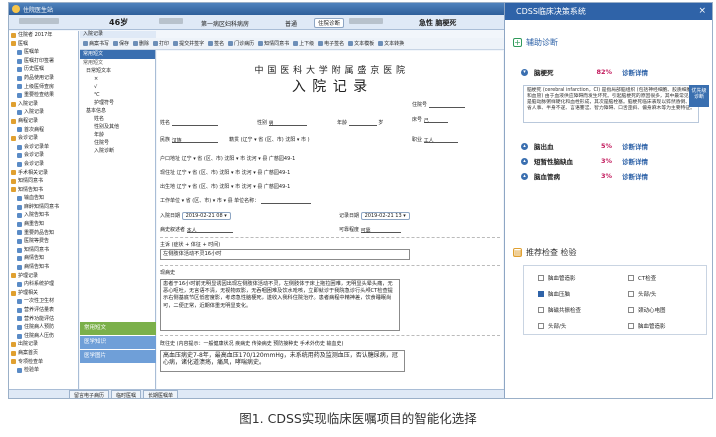 This screenshot has height=437, width=716. Describe the element at coordinates (273, 43) in the screenshot. I see `toolbar-button: 知情同意书` at that location.